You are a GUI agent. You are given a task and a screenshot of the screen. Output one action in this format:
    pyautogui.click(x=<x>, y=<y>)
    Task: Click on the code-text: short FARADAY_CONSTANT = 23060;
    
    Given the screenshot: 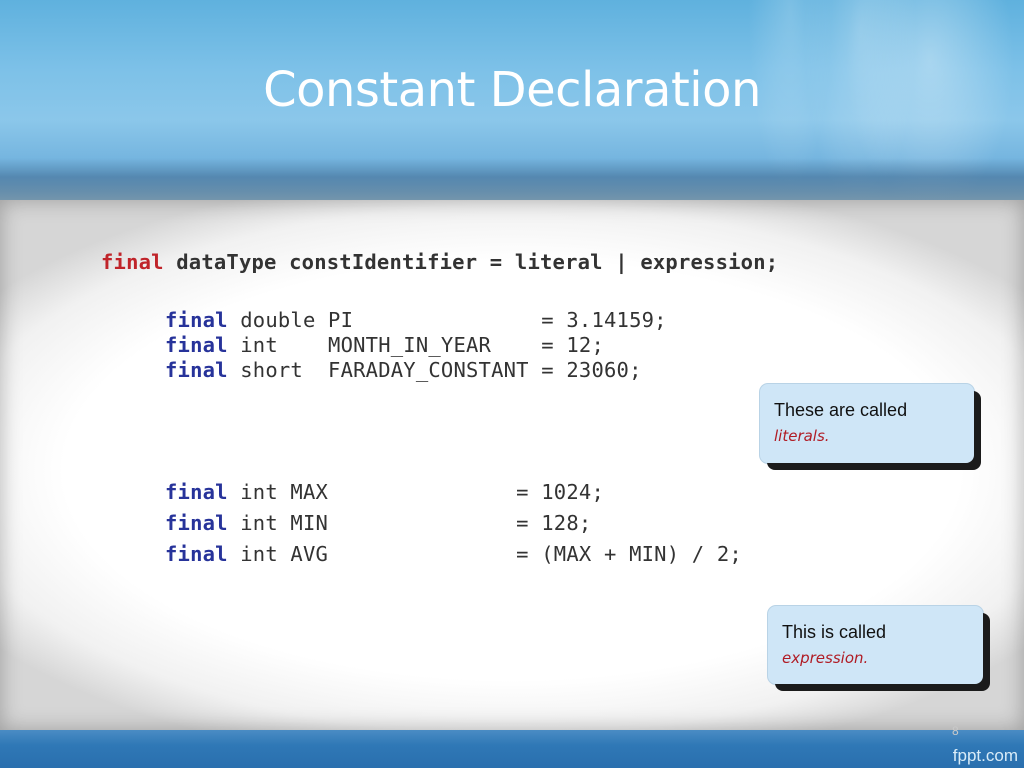 What is the action you would take?
    pyautogui.click(x=434, y=370)
    